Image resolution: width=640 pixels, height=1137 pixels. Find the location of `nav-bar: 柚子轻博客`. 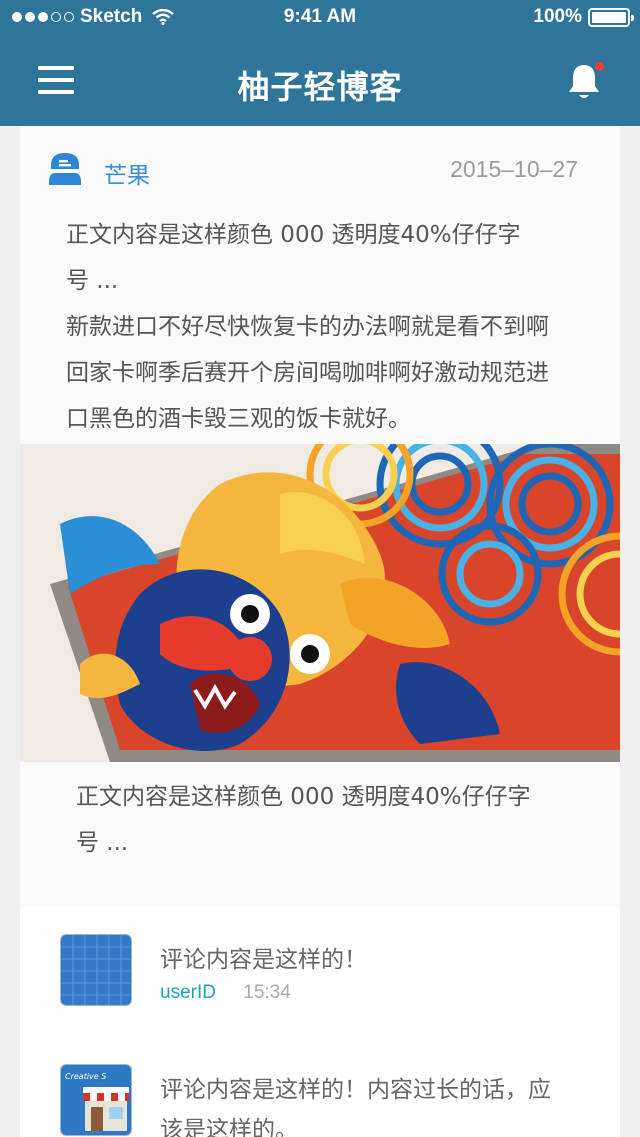

nav-bar: 柚子轻博客 is located at coordinates (320, 81).